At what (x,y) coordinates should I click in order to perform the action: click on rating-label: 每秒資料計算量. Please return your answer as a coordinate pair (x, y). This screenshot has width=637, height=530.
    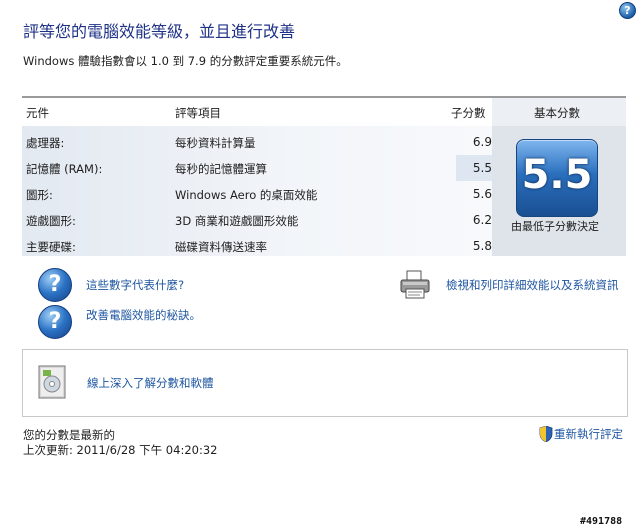
    Looking at the image, I should click on (215, 143).